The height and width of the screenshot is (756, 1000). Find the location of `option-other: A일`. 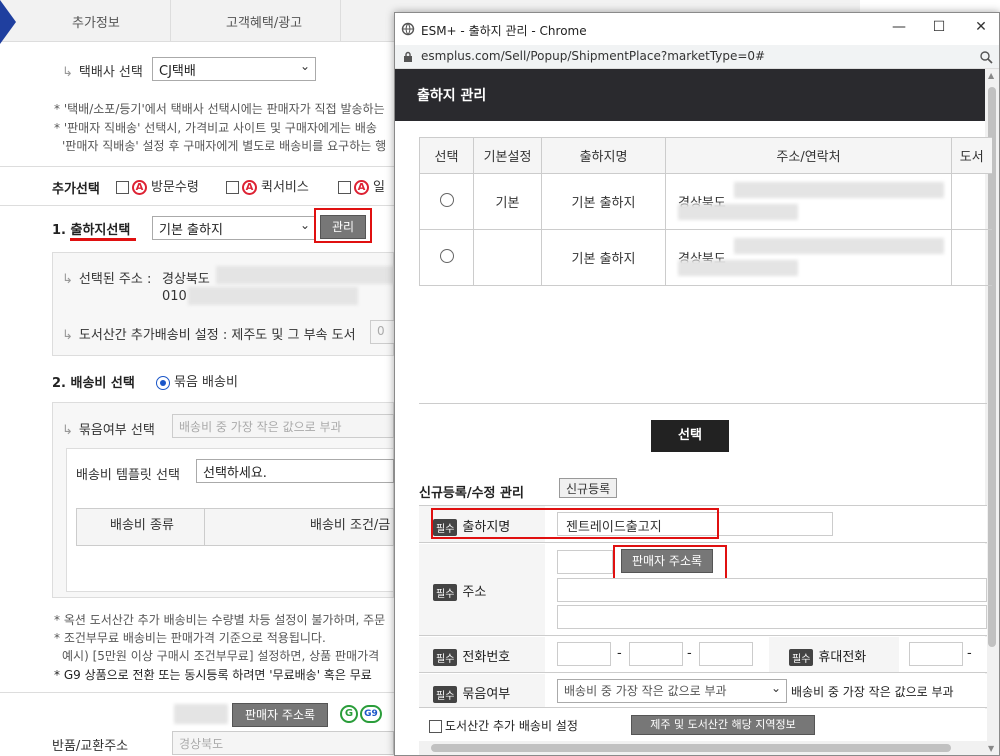

option-other: A일 is located at coordinates (361, 185).